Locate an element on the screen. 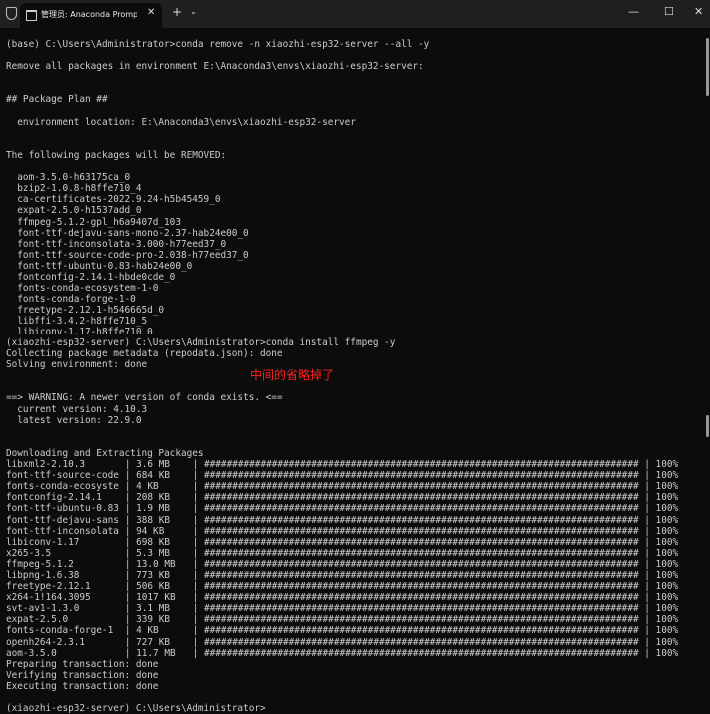  package-name: aom-3.5.0 is located at coordinates (31, 653).